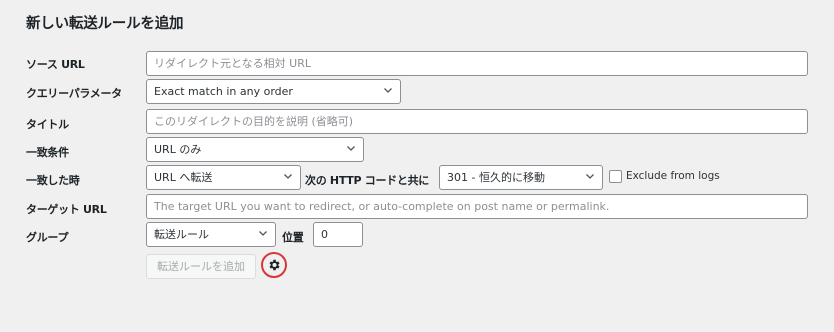 Image resolution: width=834 pixels, height=332 pixels. I want to click on position-label: 位置, so click(293, 237).